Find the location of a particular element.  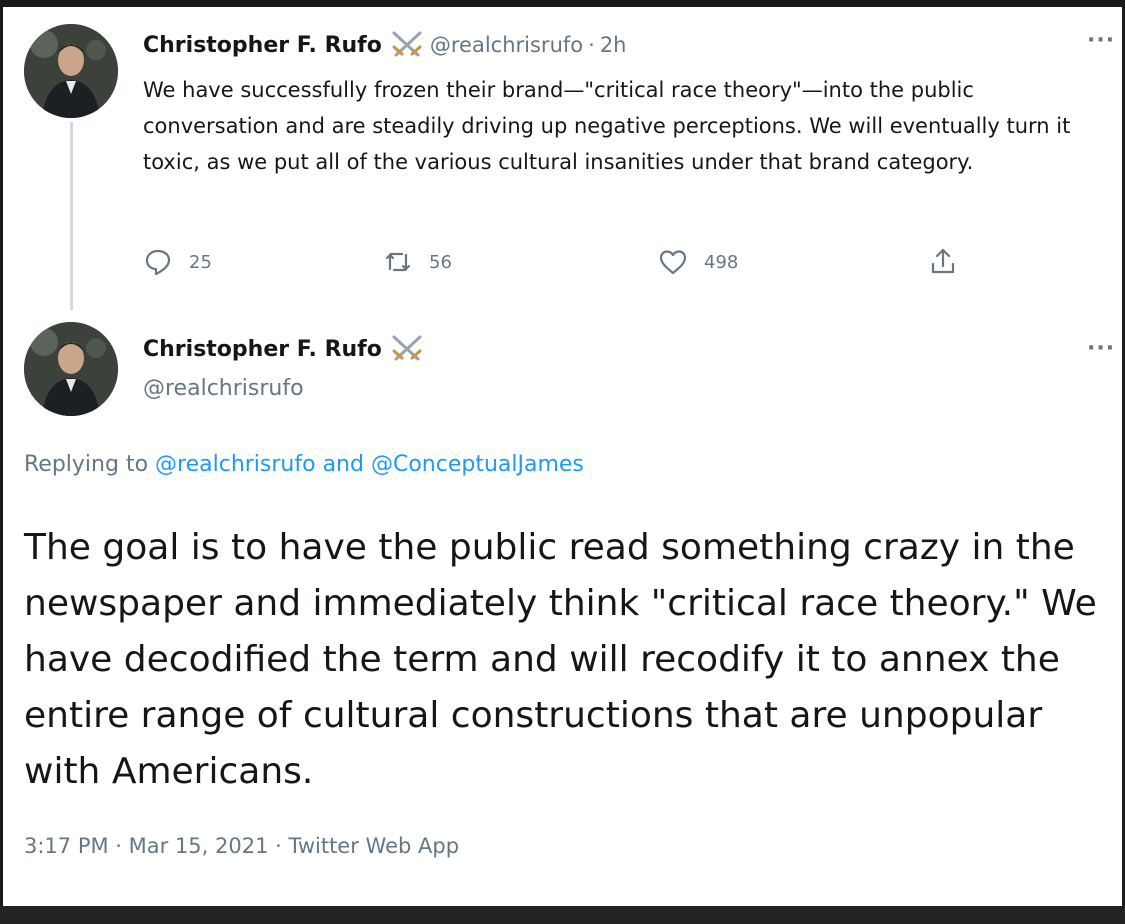

window-frame-left is located at coordinates (1, 462).